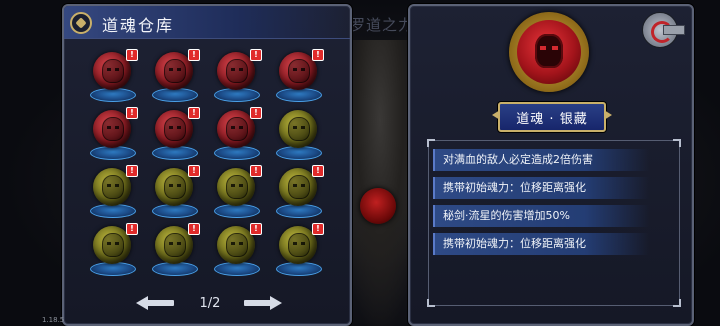 The height and width of the screenshot is (326, 720). What do you see at coordinates (541, 216) in the screenshot?
I see `effect-line: 秘剑·流星的伤害增加50%` at bounding box center [541, 216].